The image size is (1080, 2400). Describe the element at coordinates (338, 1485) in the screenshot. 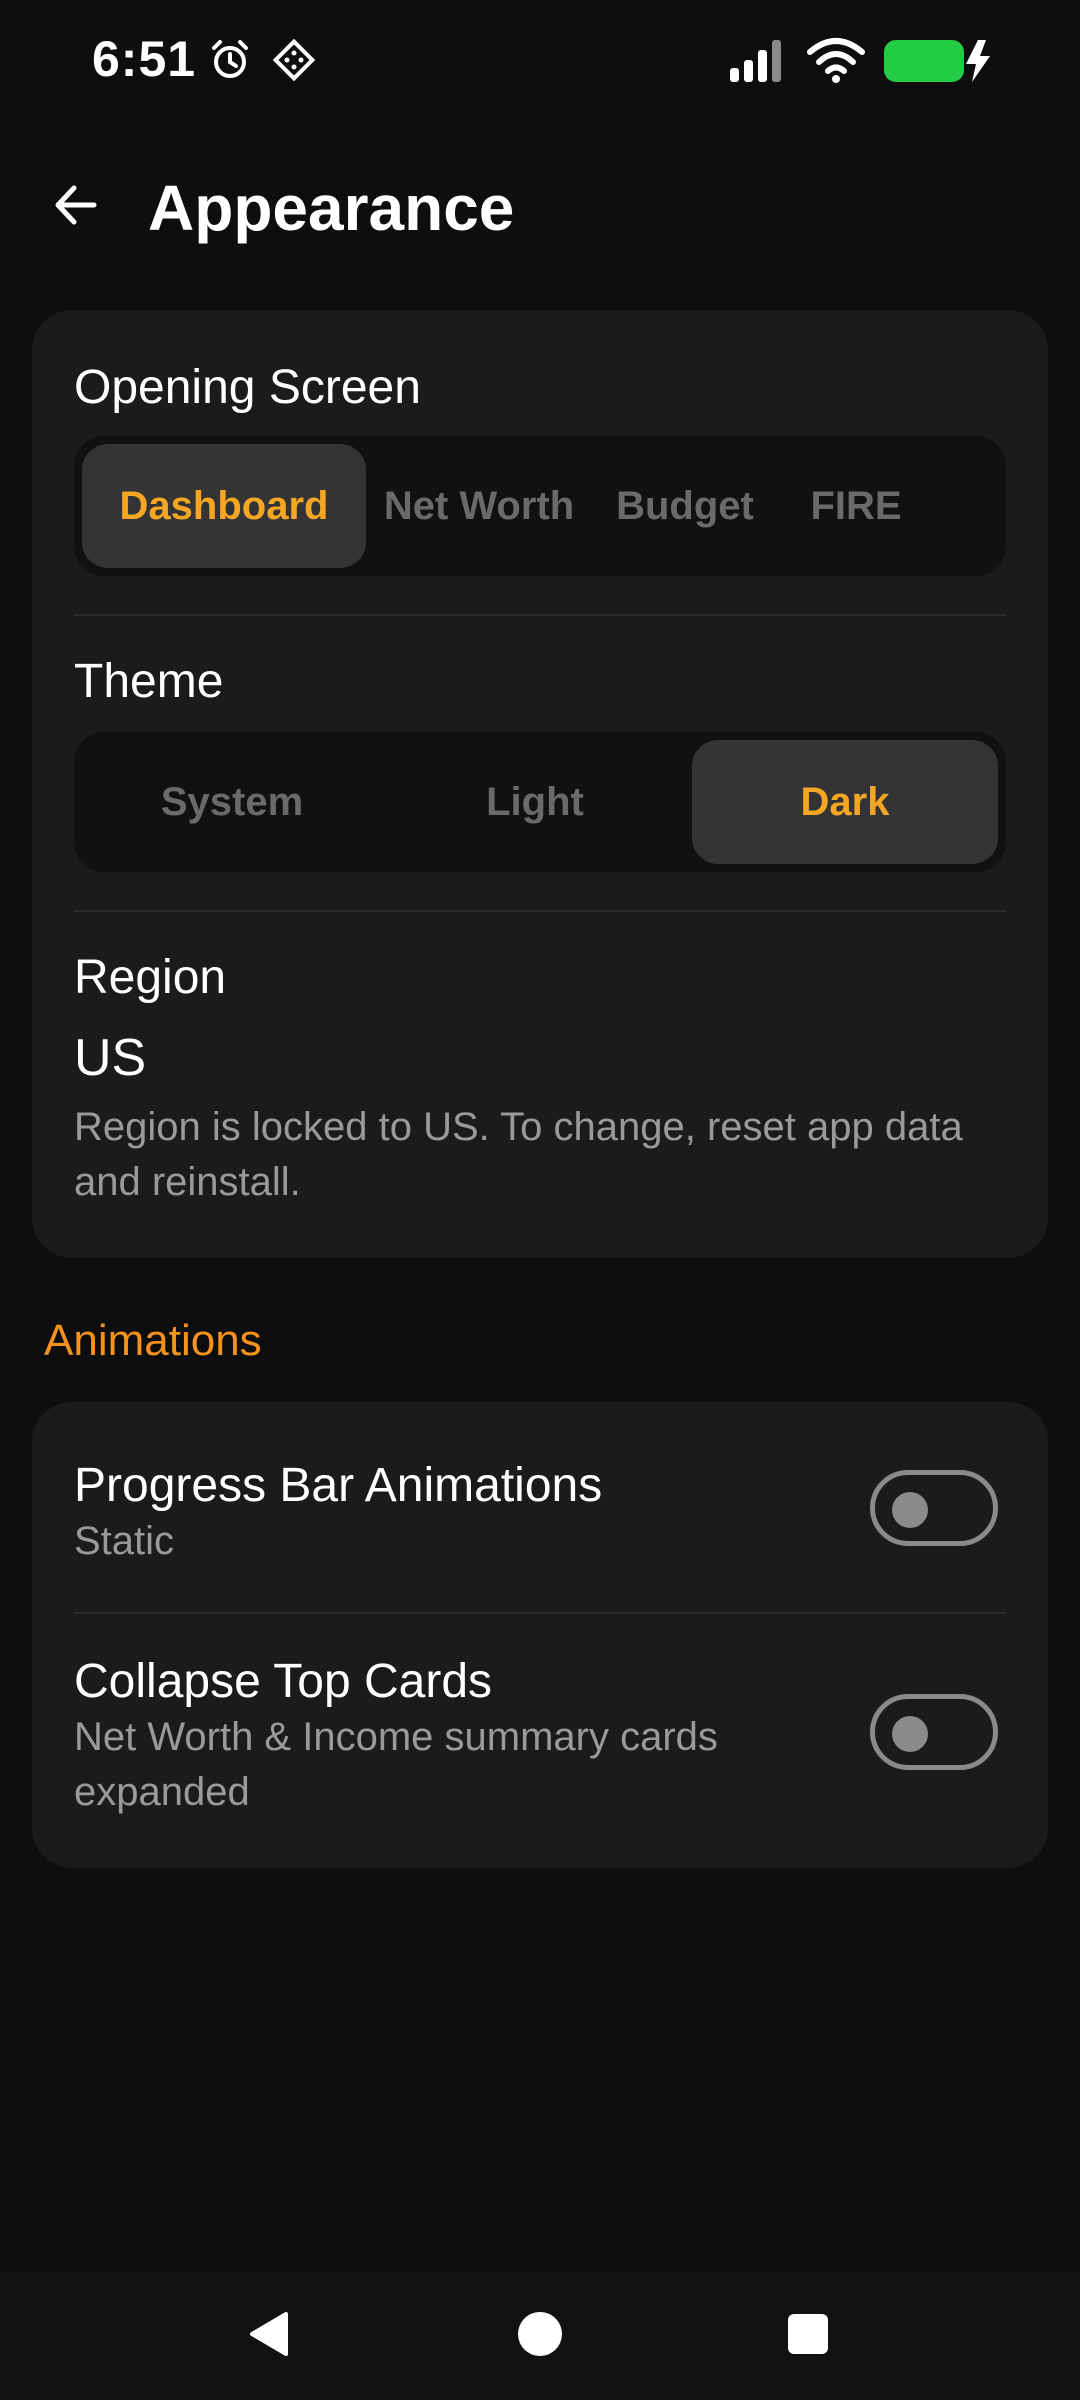

I see `row-title: Progress Bar Animations` at that location.